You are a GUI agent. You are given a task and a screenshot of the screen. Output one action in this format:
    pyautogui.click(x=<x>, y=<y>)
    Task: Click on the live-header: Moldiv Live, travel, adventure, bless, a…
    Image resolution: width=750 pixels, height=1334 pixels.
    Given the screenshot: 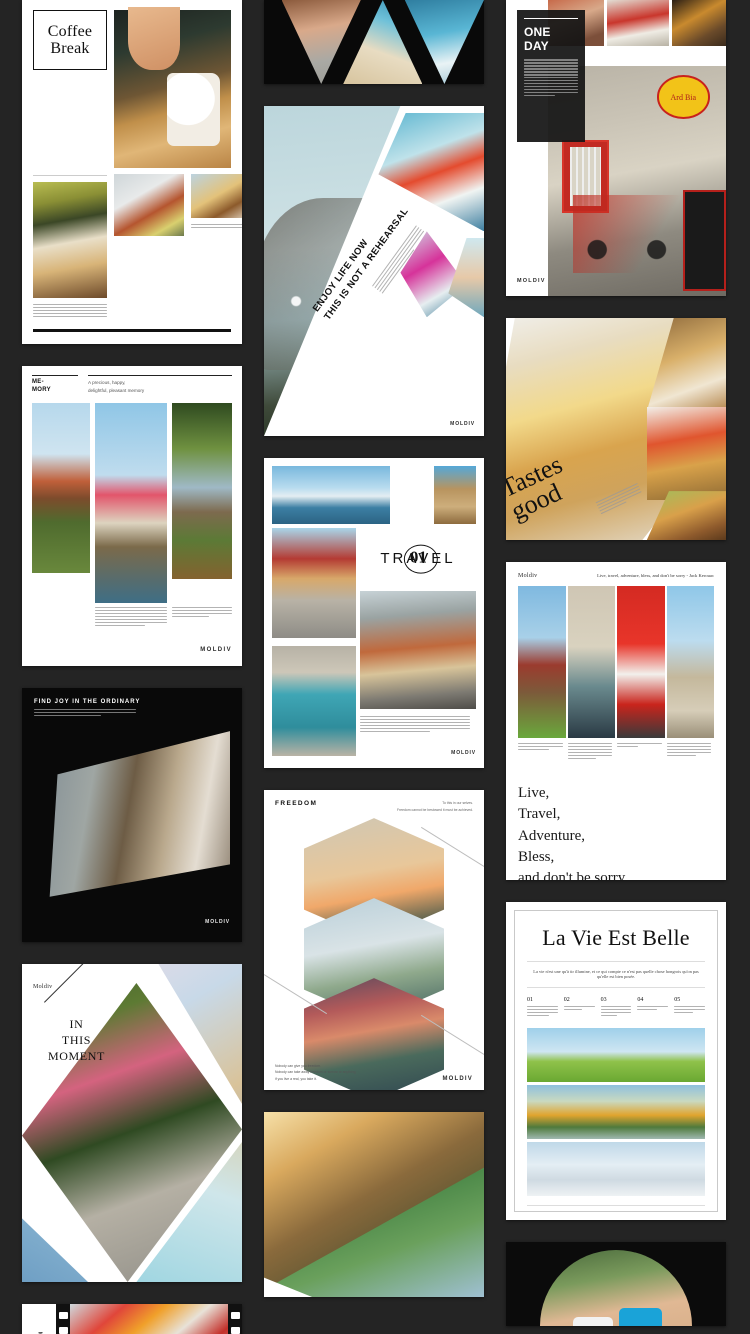 What is the action you would take?
    pyautogui.click(x=616, y=576)
    